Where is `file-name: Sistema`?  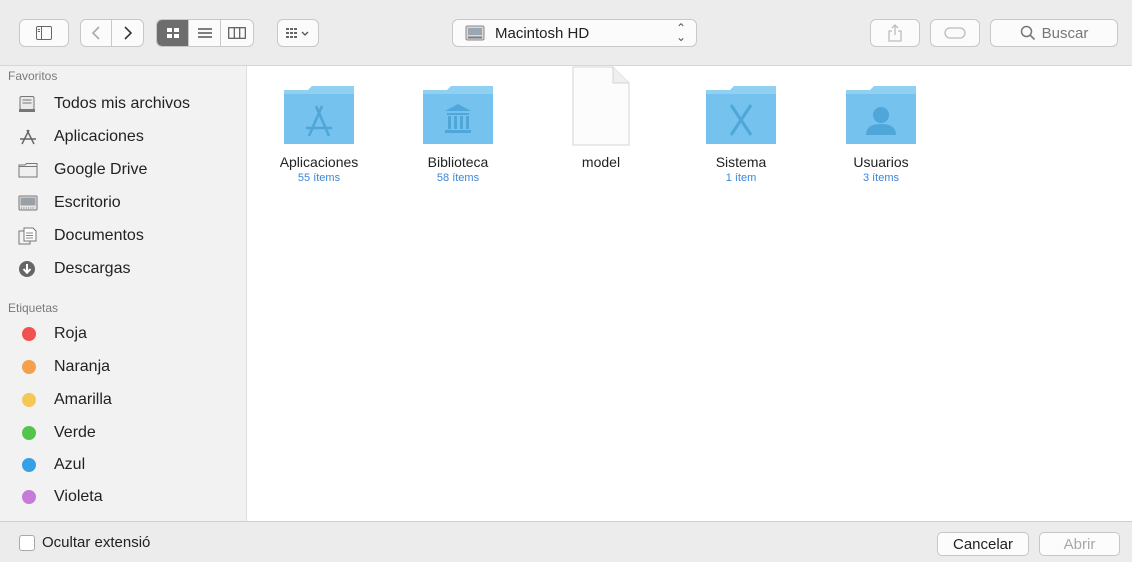 file-name: Sistema is located at coordinates (741, 162).